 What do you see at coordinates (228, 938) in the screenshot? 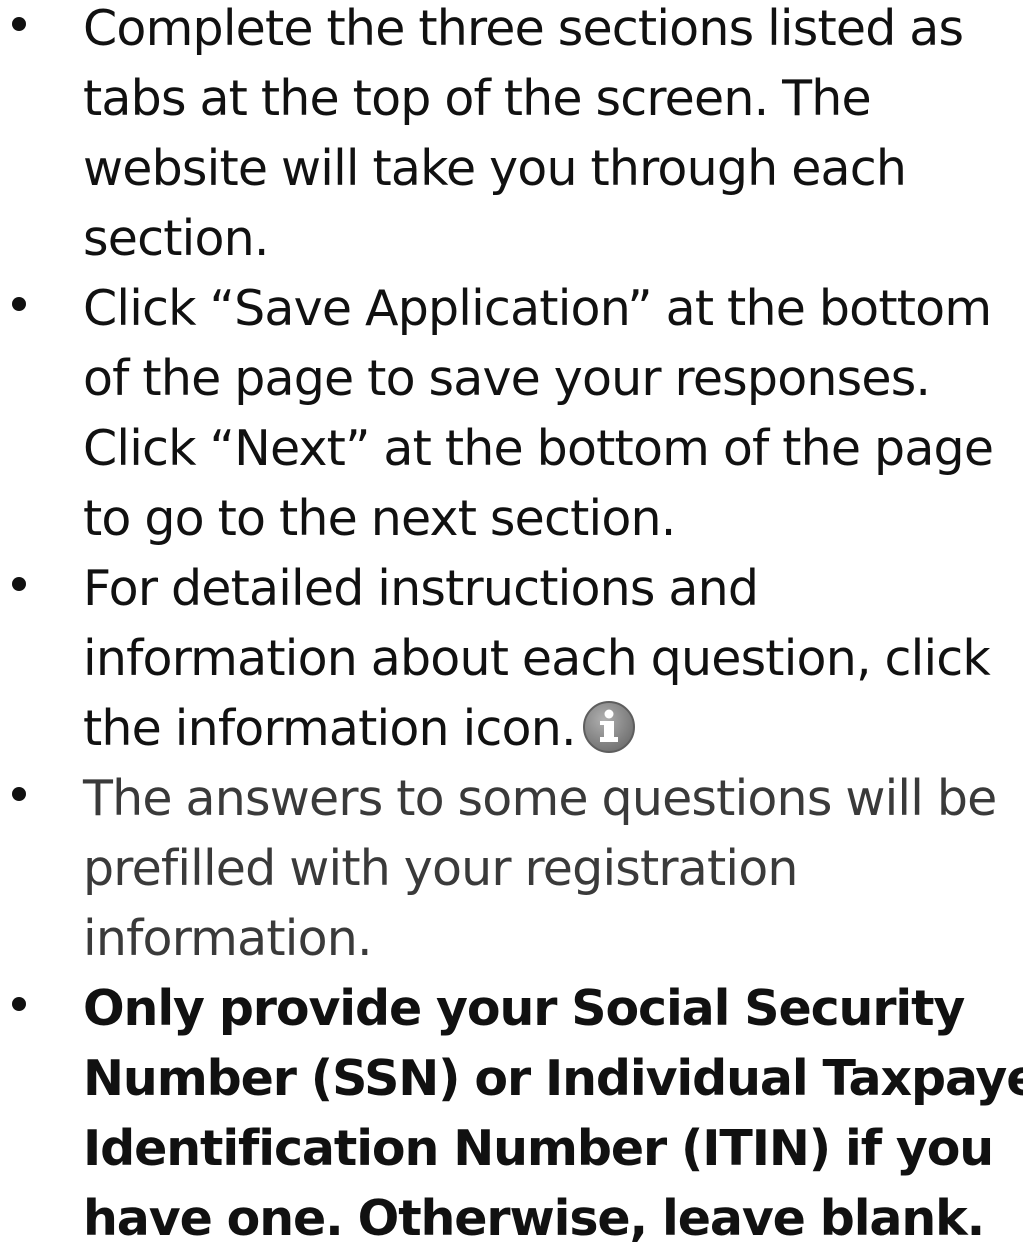
I see `instruction-line: information.` at bounding box center [228, 938].